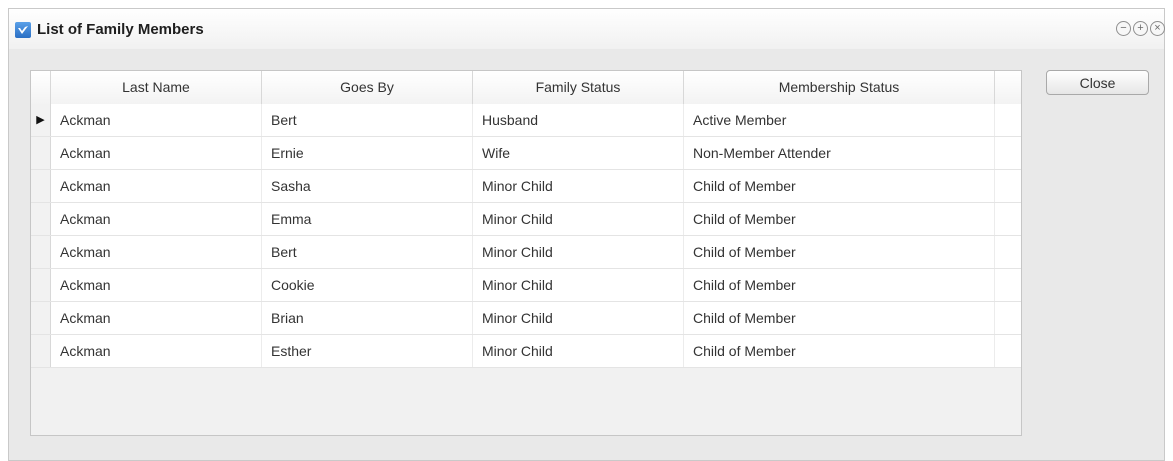 Image resolution: width=1173 pixels, height=461 pixels. I want to click on table-row: Ackman Cookie Minor Child Child of Member, so click(526, 285).